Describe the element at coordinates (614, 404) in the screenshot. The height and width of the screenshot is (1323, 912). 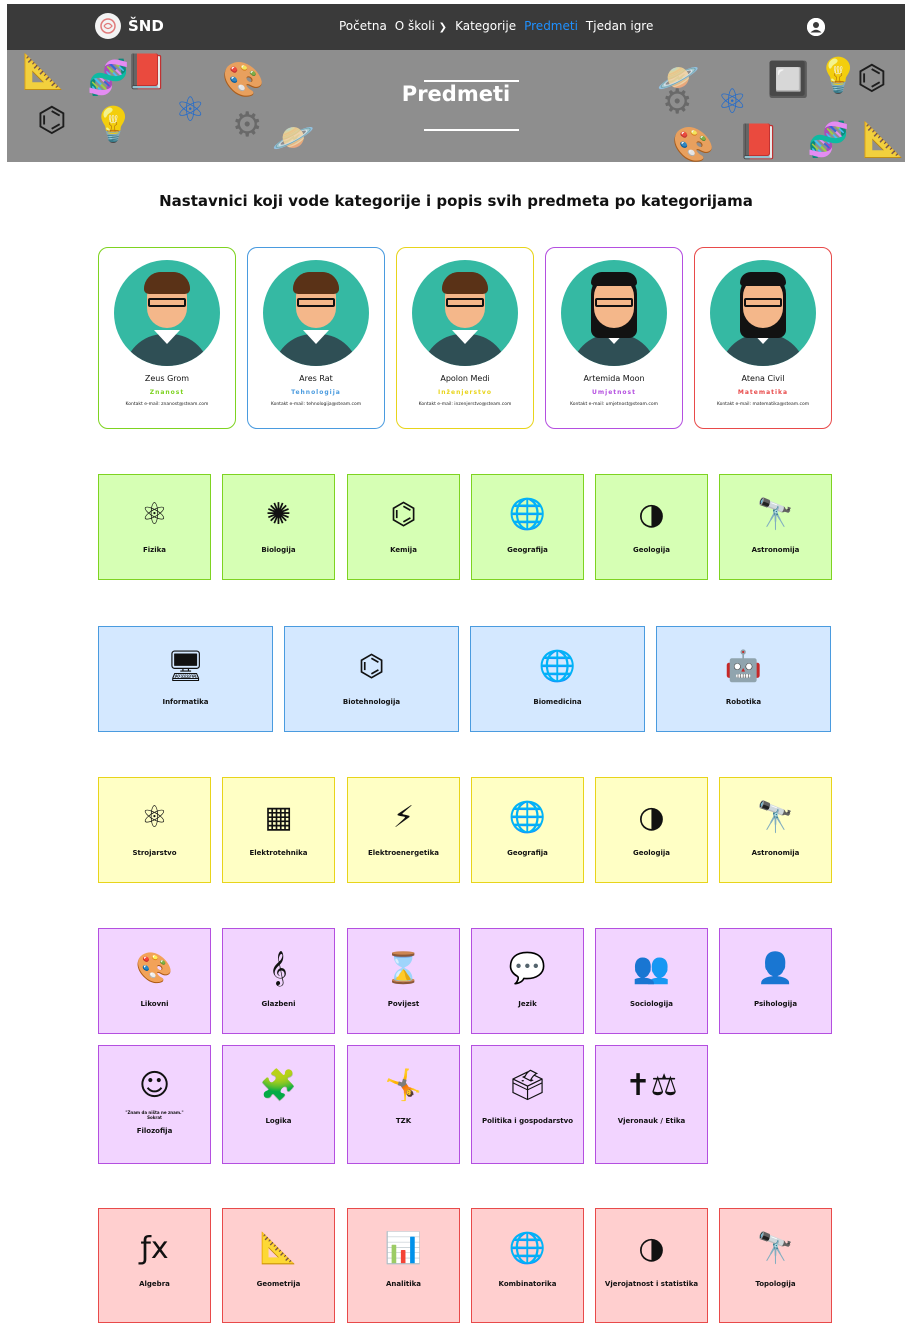
I see `teacher-email: Kontakt e-mail: umjetnost@steam.com` at that location.